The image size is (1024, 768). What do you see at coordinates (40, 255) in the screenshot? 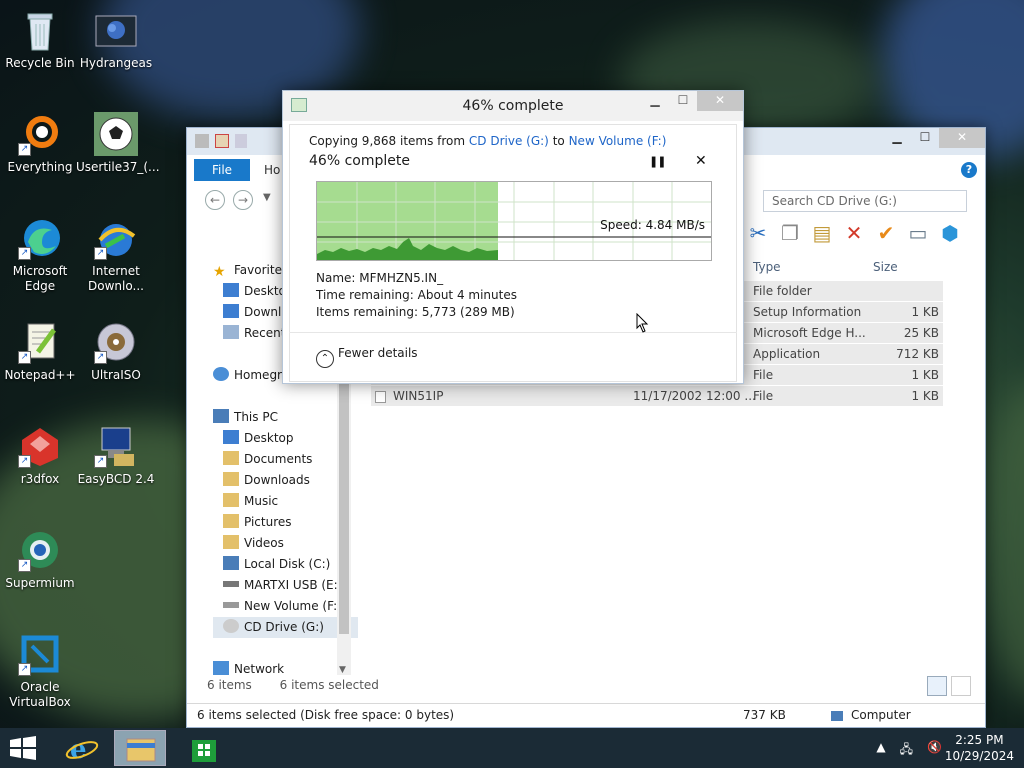
I see `desktop-icon-microsoft-edge: ↗ Microsoft Edge` at bounding box center [40, 255].